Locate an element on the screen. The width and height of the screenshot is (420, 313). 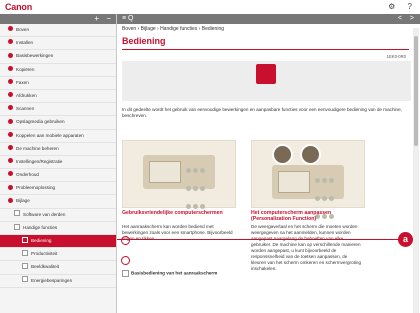
callout-badge: a is located at coordinates (405, 239).